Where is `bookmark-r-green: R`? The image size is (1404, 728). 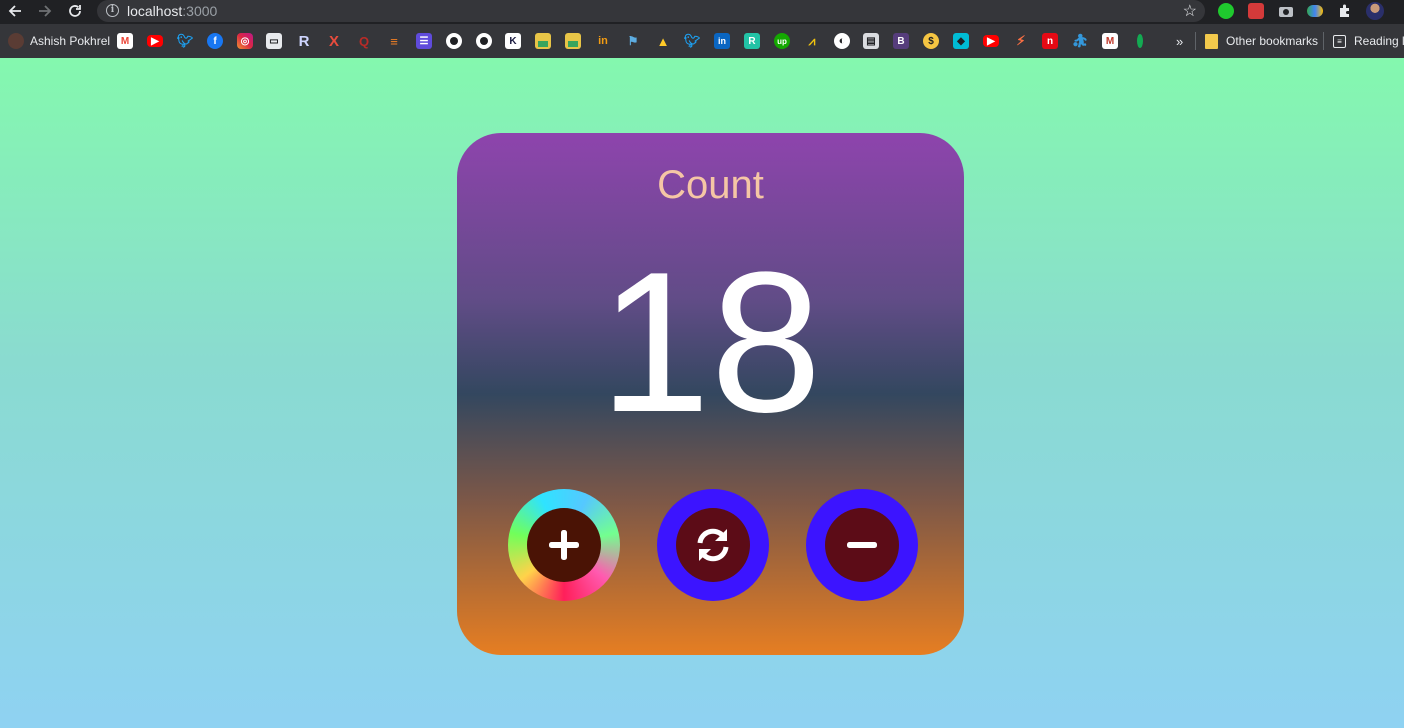 bookmark-r-green: R is located at coordinates (752, 41).